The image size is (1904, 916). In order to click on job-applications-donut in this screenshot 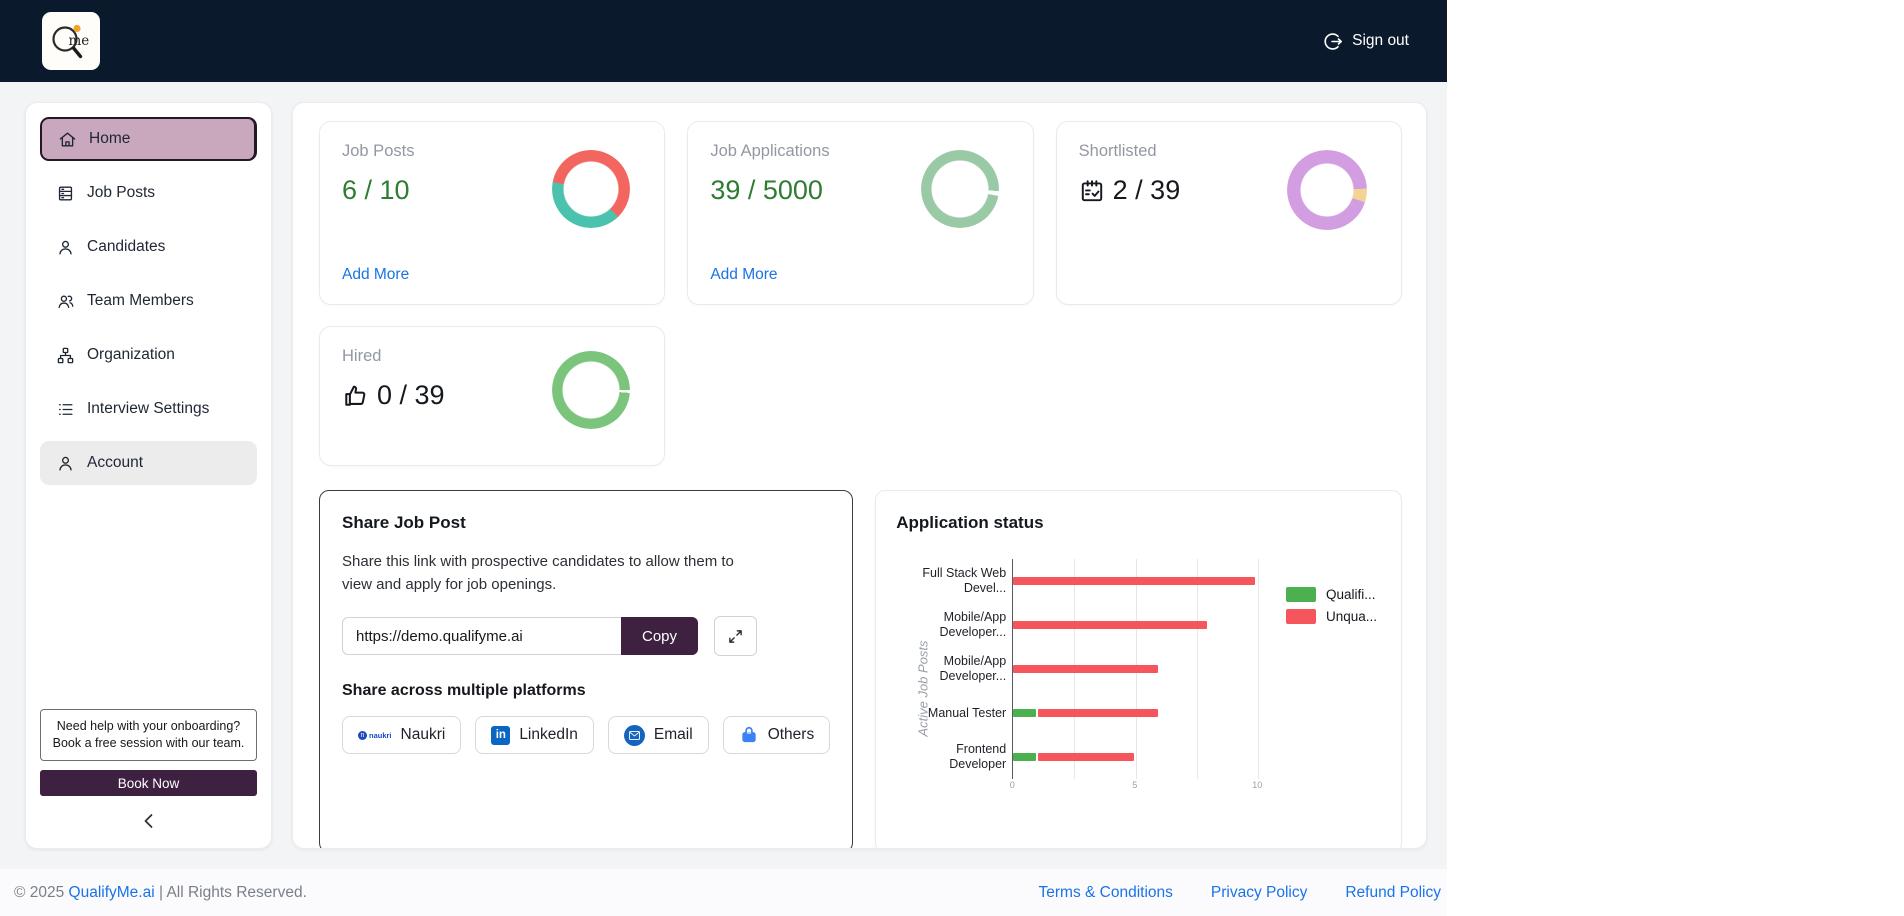, I will do `click(959, 189)`.